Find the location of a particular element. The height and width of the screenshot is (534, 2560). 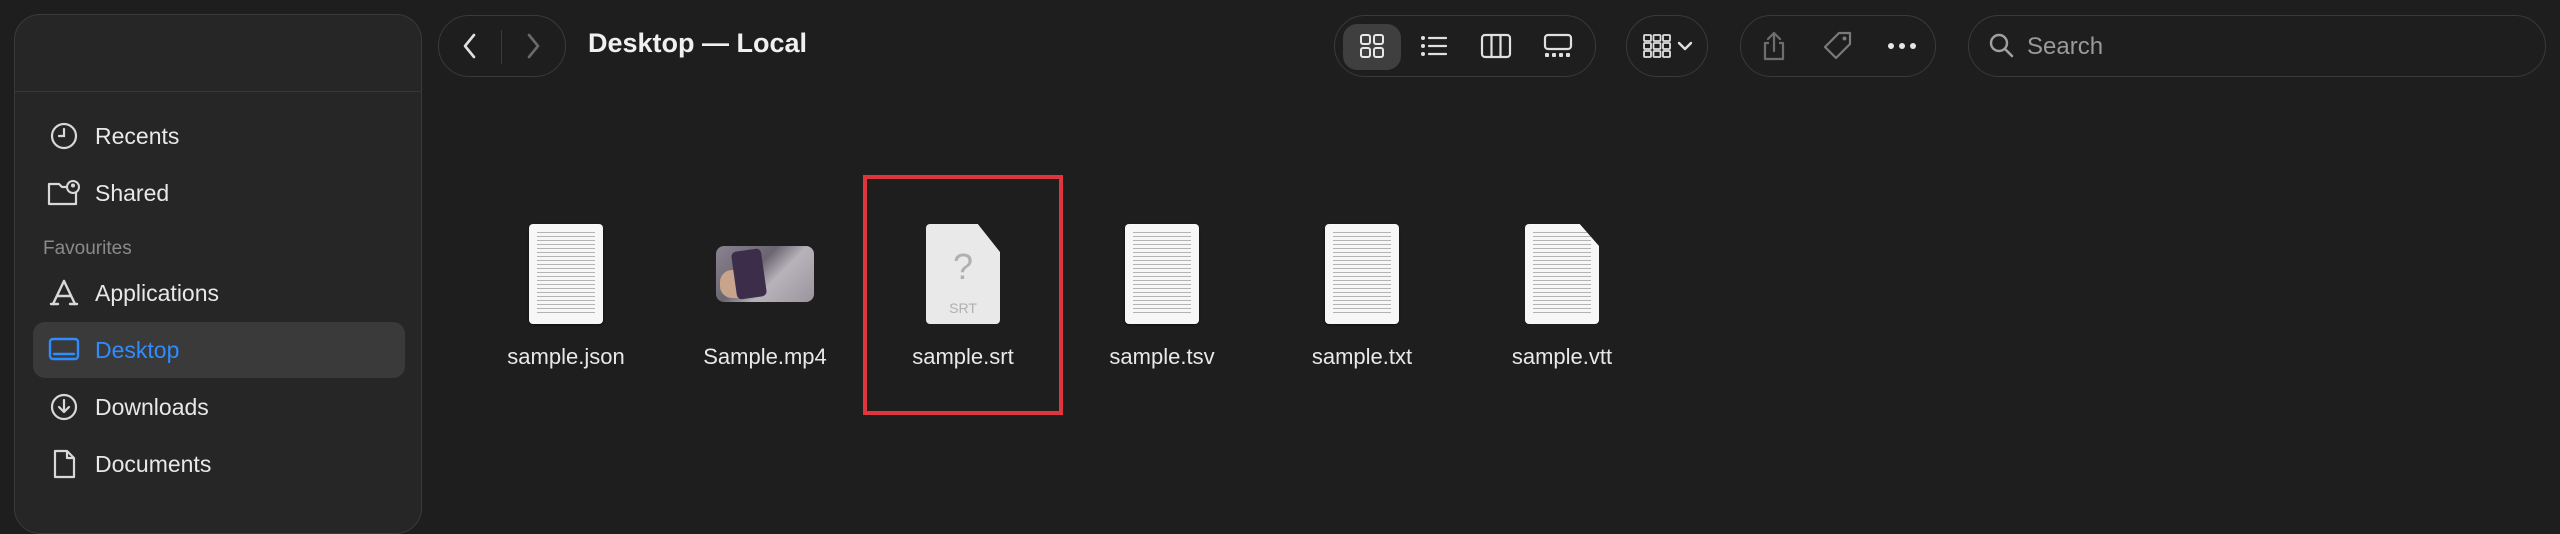

share-button is located at coordinates (1774, 46).